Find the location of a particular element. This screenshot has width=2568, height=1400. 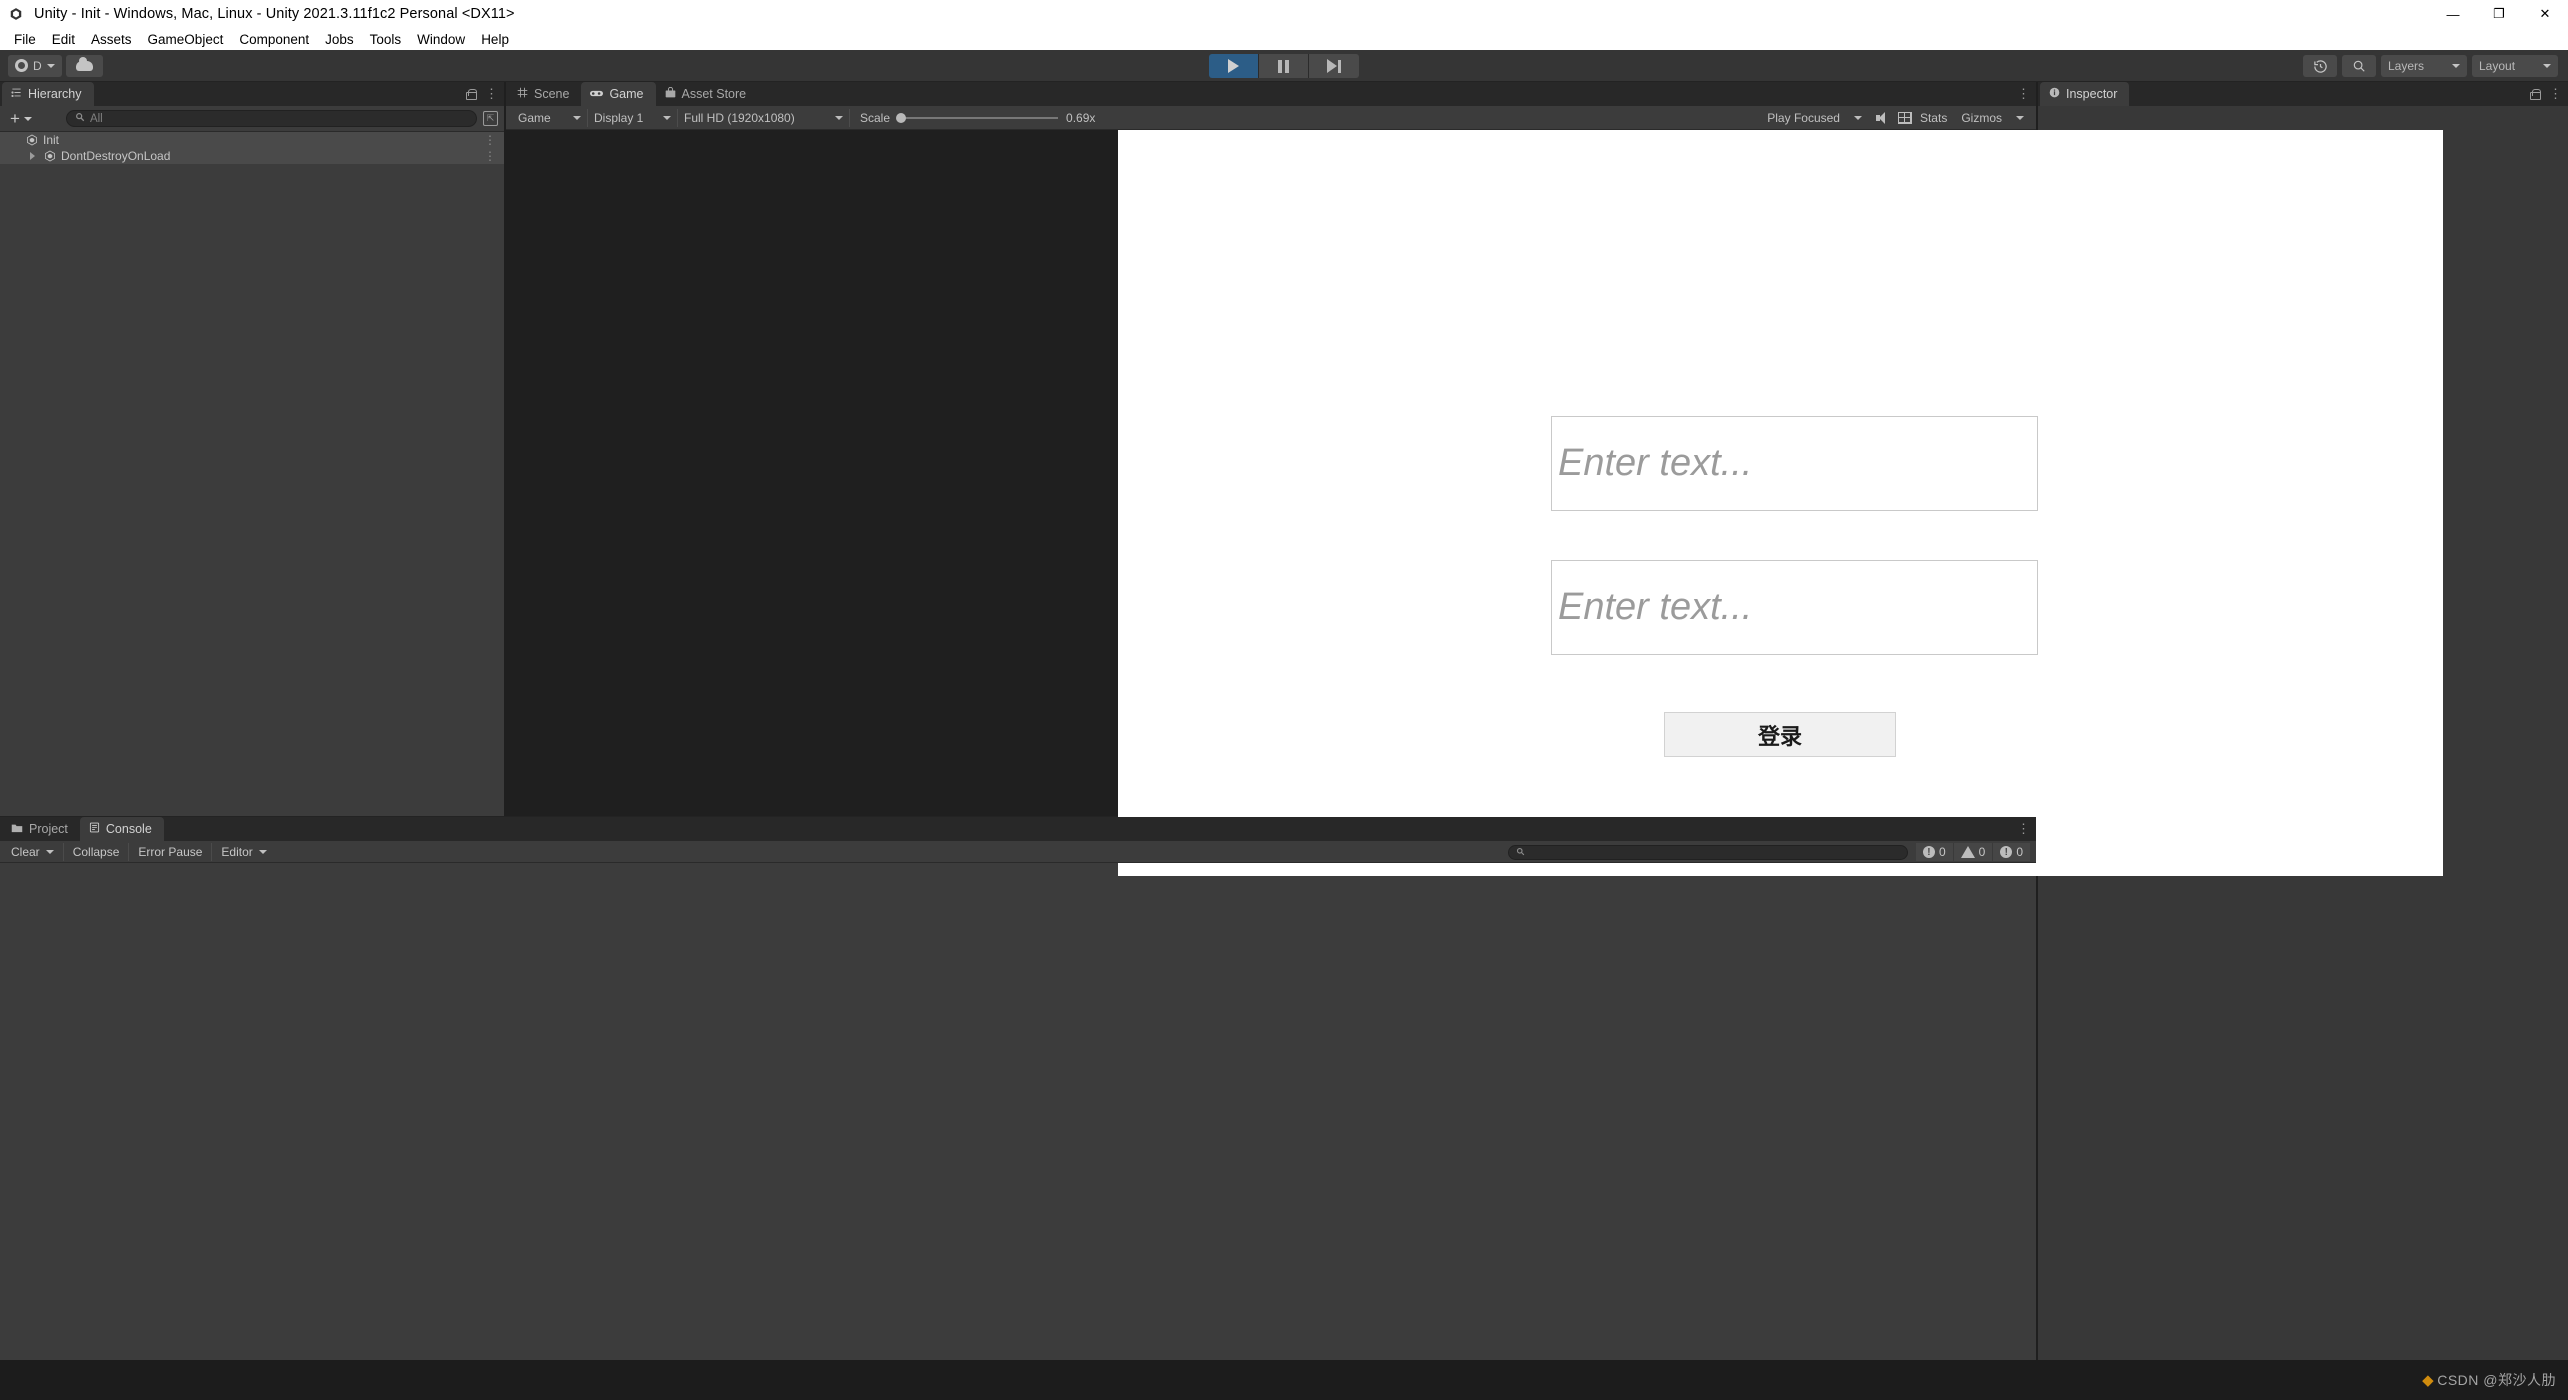

warning-count-badge: 0 is located at coordinates (1973, 852).